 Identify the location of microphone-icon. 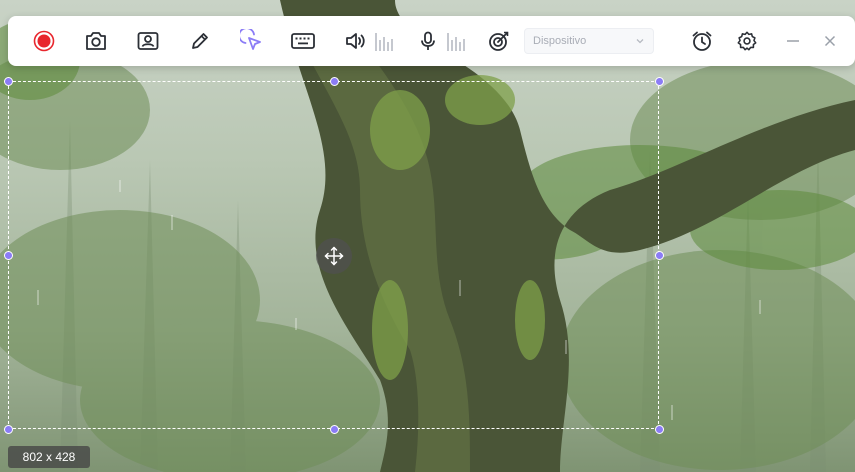
(428, 40).